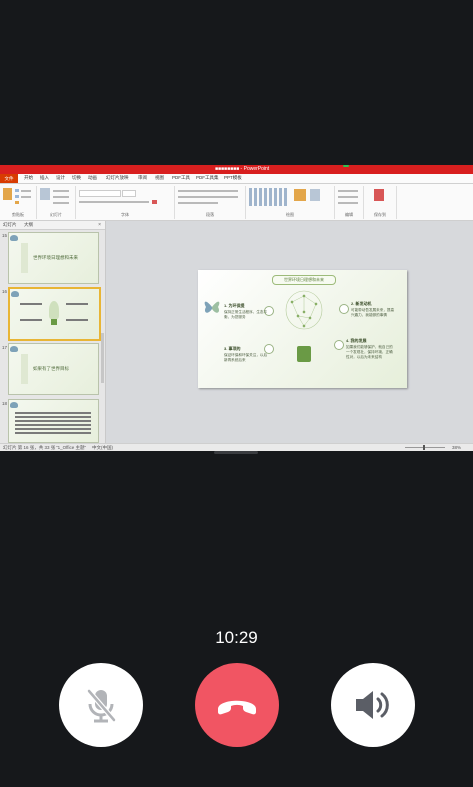 Image resolution: width=473 pixels, height=787 pixels. I want to click on group-label: 绘图, so click(290, 214).